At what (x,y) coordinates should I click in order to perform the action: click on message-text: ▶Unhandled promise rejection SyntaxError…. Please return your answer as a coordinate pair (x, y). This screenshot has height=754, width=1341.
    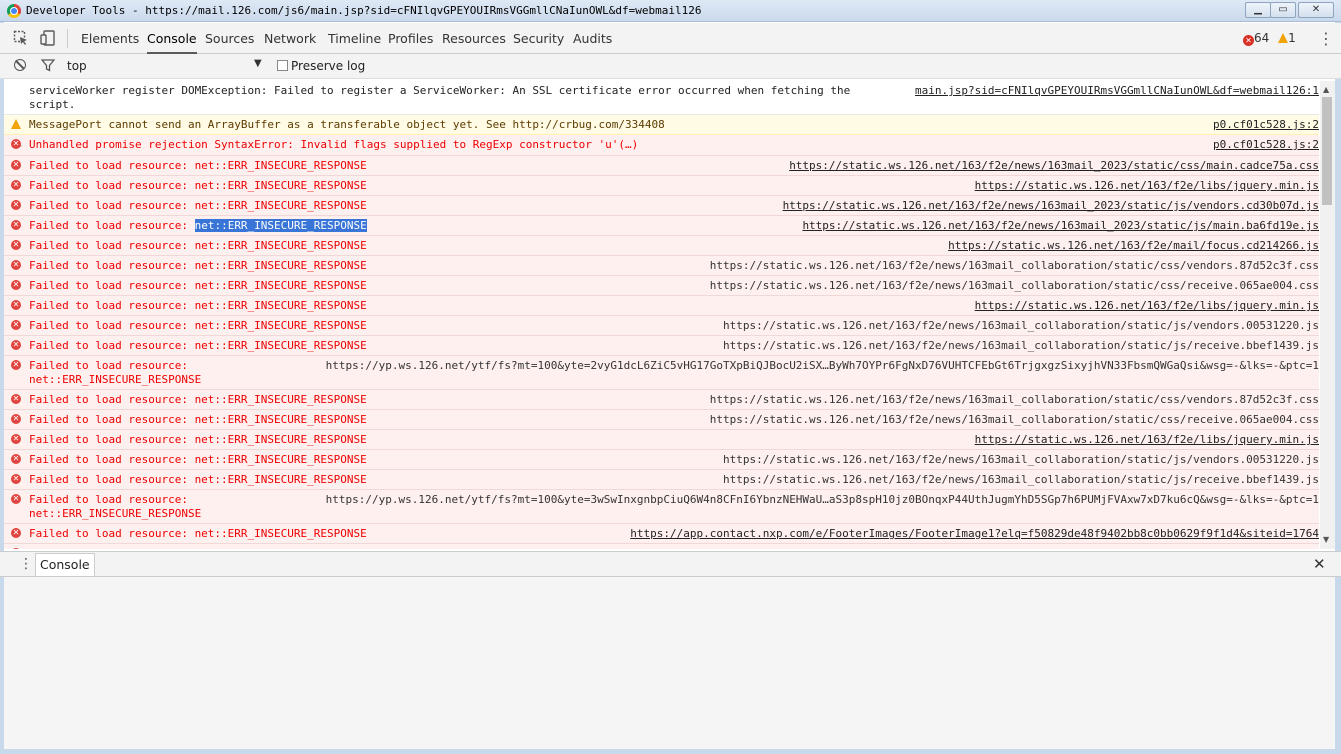
    Looking at the image, I should click on (327, 144).